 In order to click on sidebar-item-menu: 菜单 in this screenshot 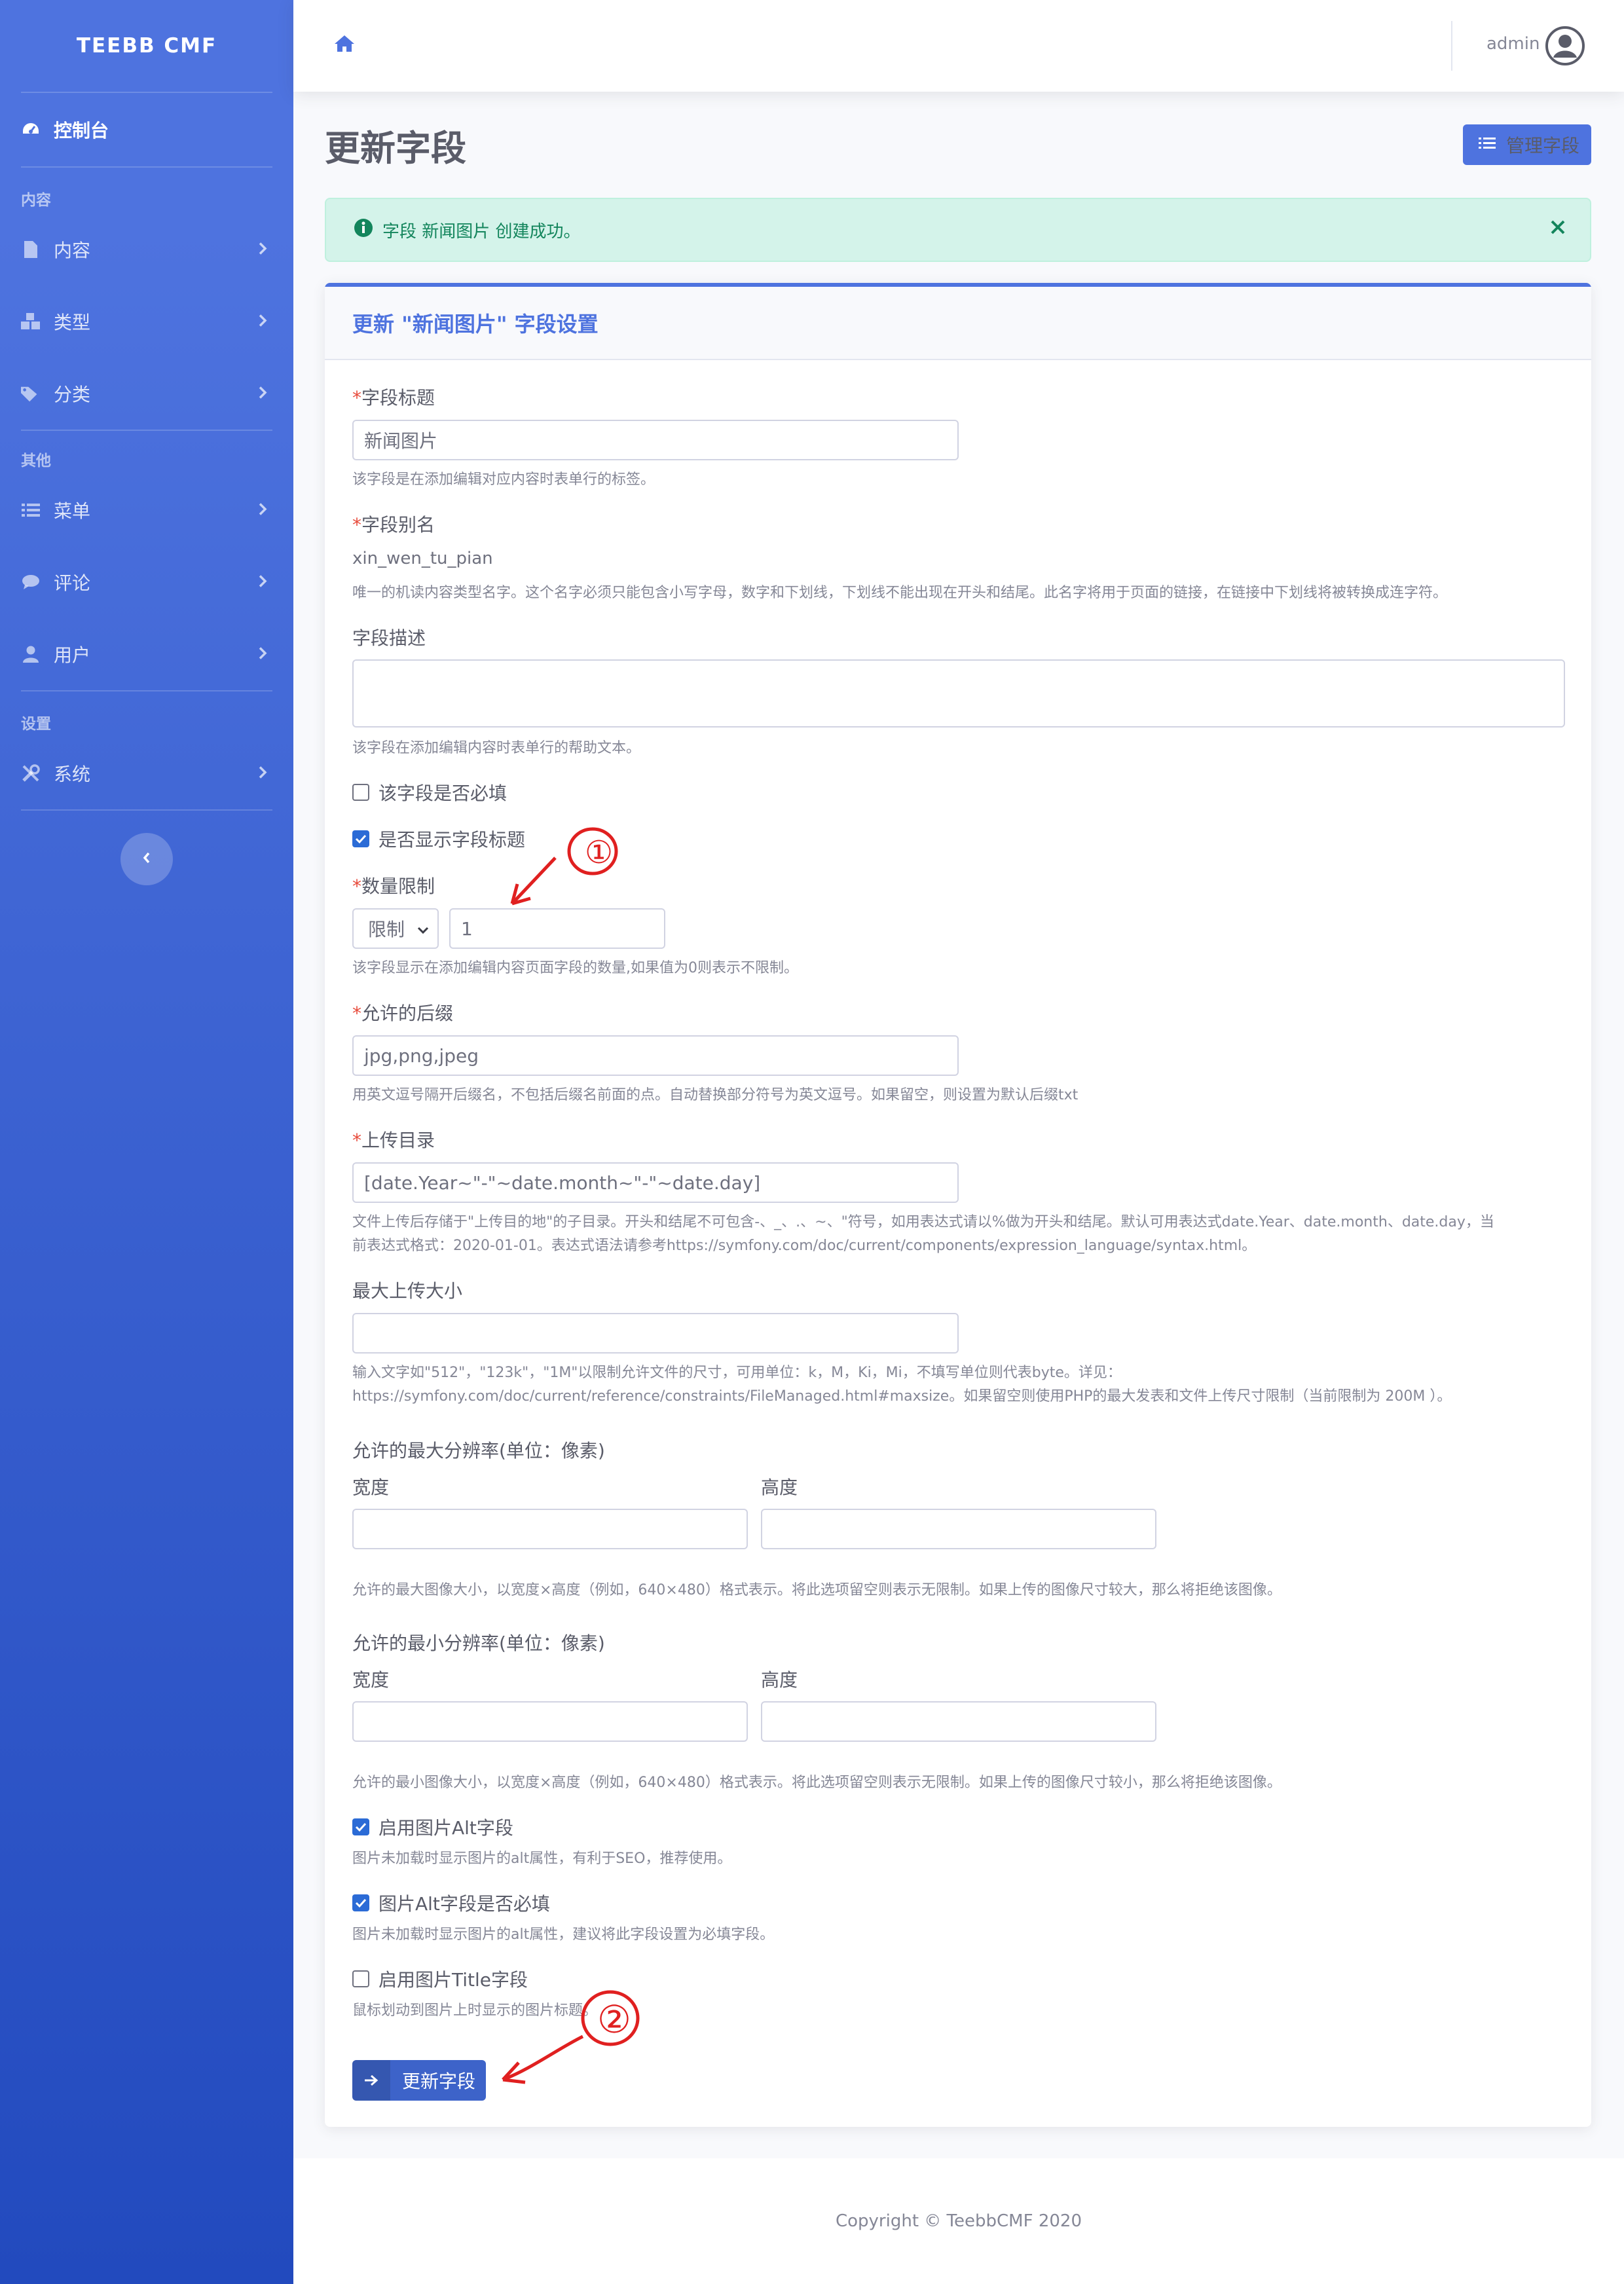, I will do `click(146, 510)`.